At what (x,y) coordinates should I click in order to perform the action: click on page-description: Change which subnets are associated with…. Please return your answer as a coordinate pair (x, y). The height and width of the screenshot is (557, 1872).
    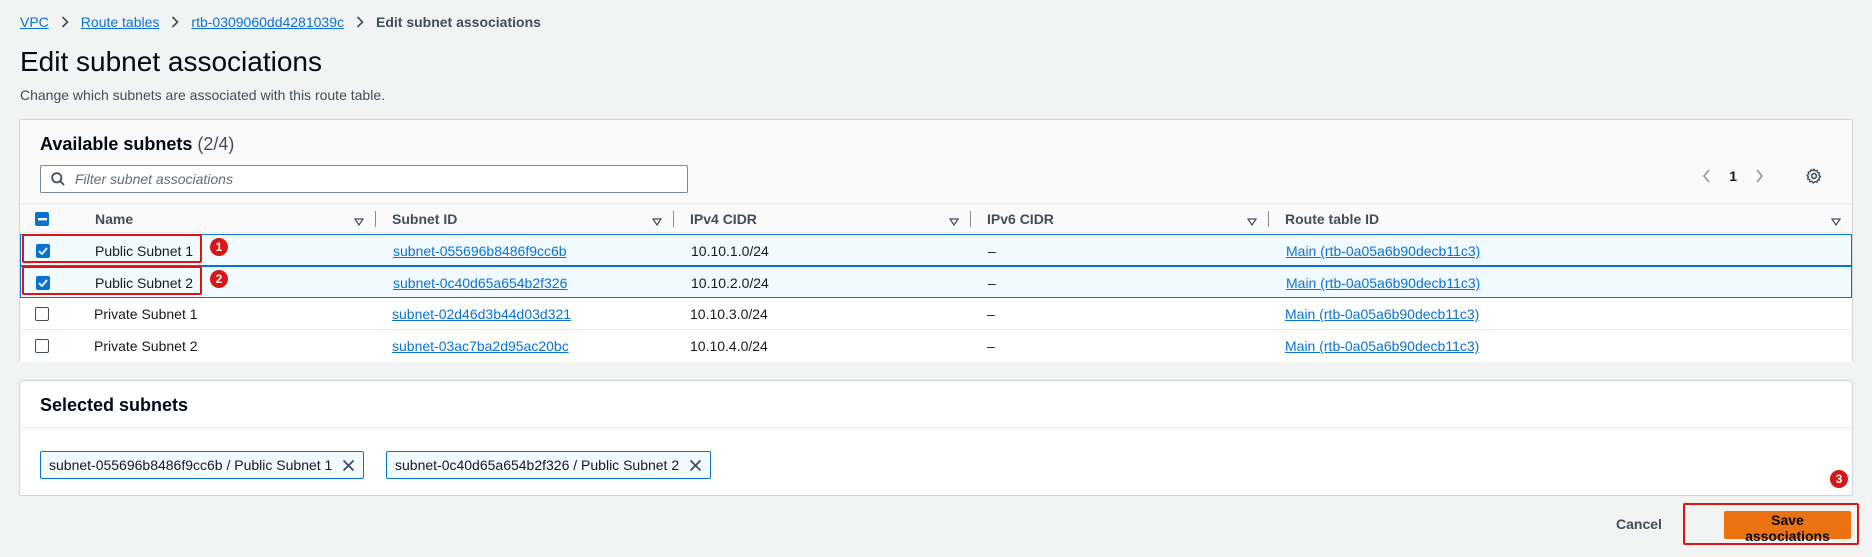
    Looking at the image, I should click on (202, 95).